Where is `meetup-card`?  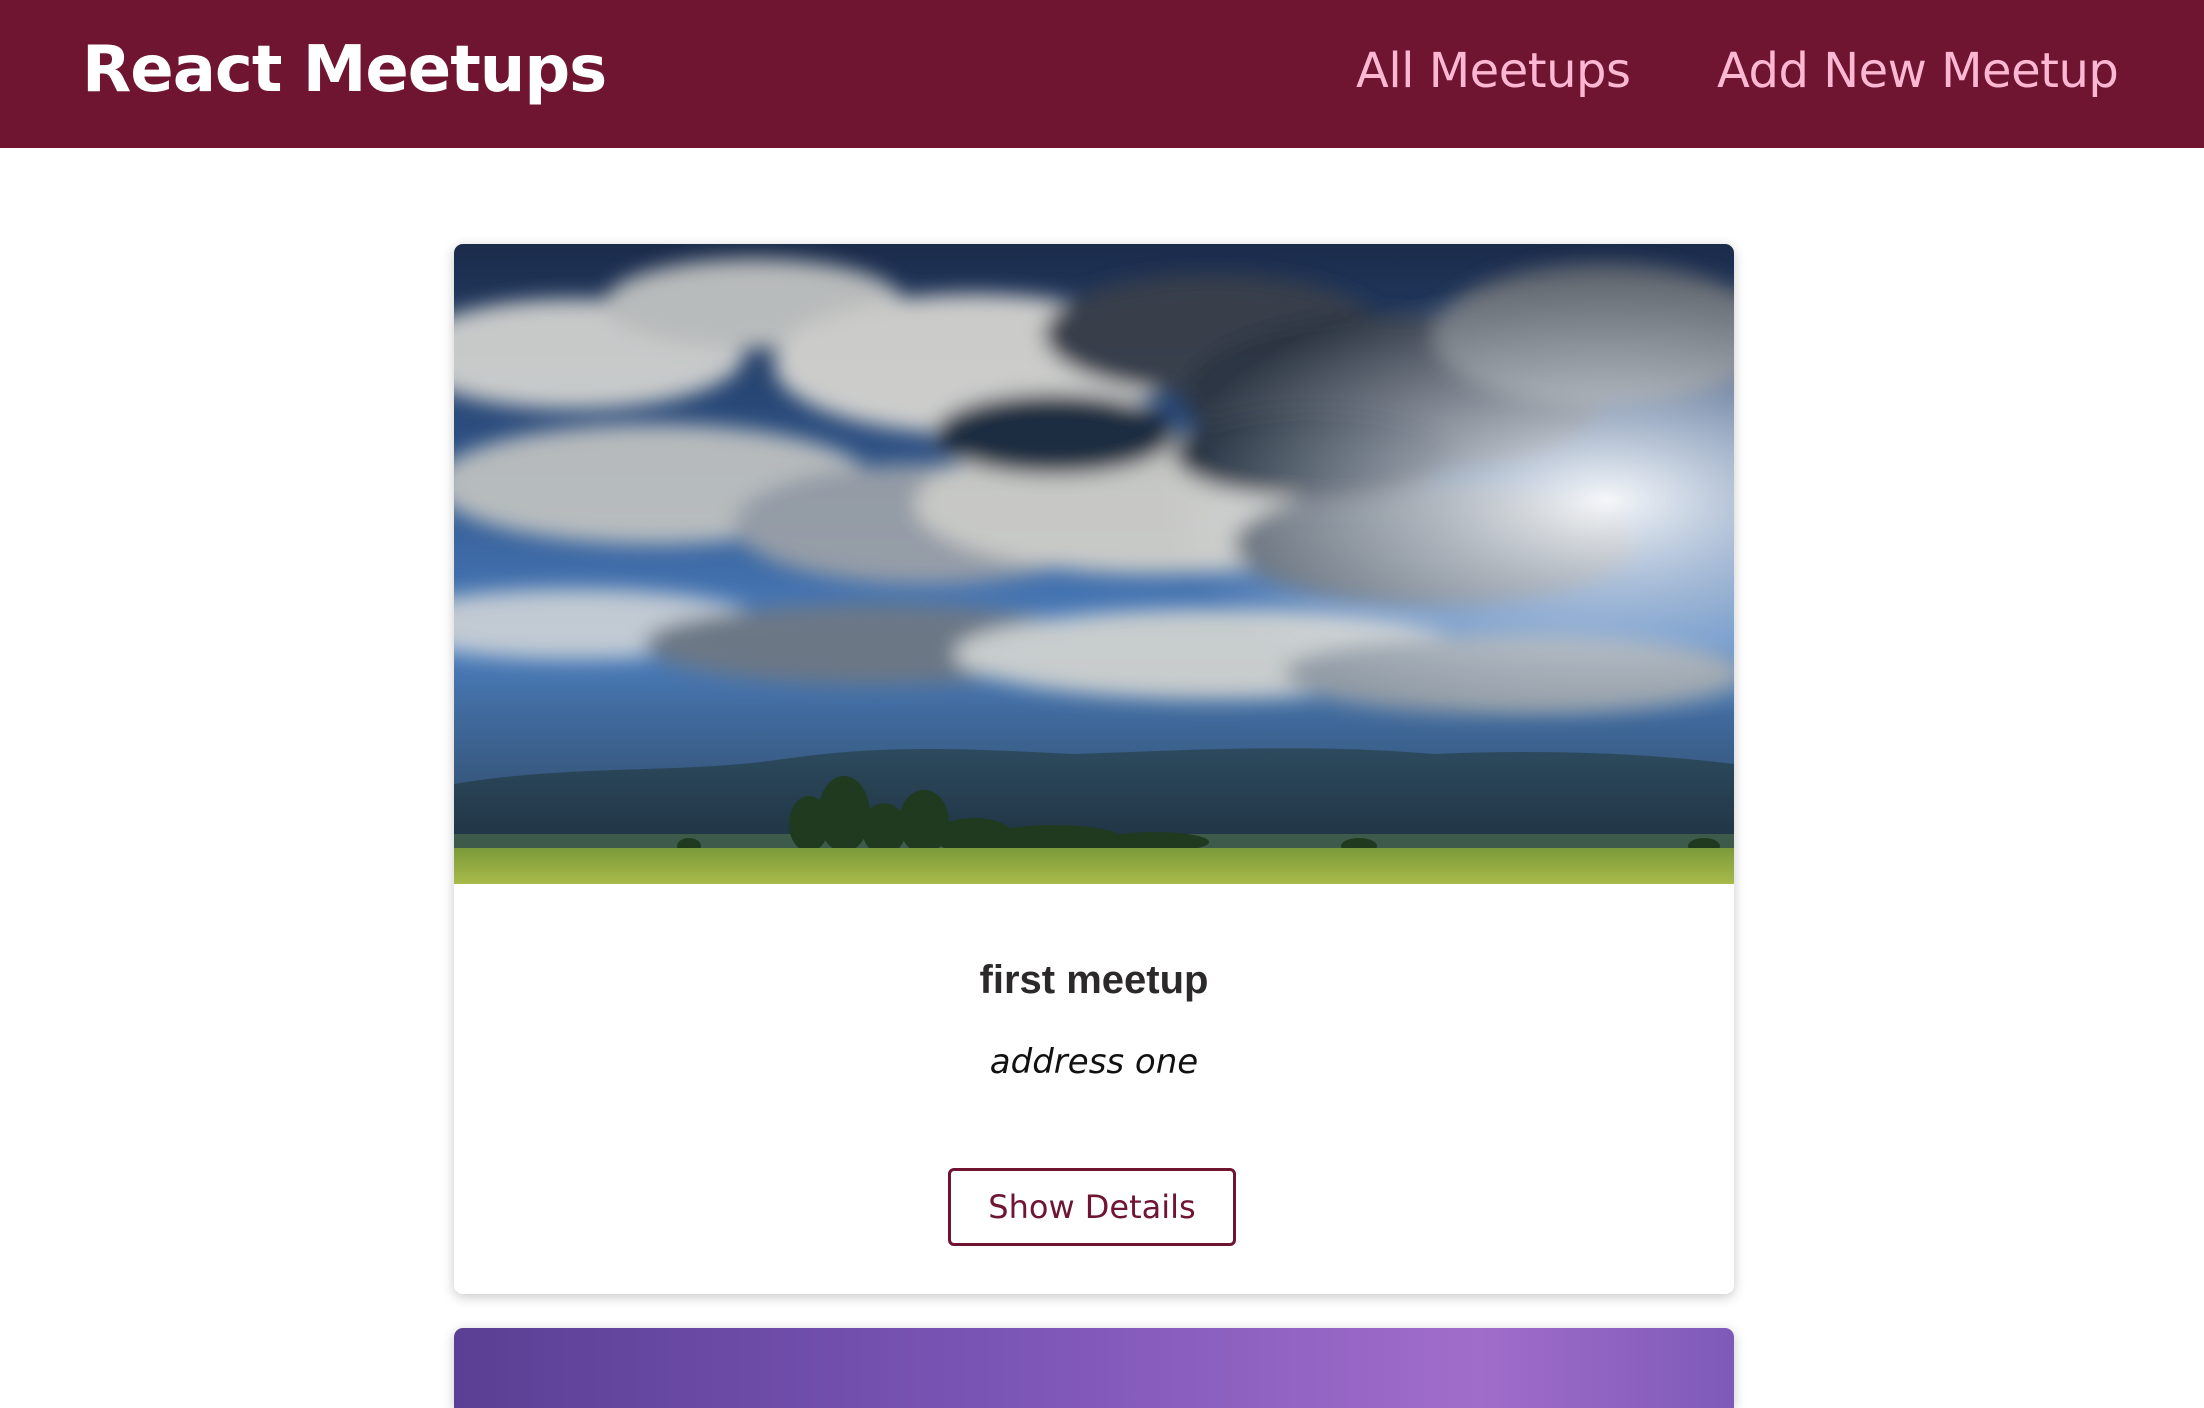 meetup-card is located at coordinates (1094, 1368).